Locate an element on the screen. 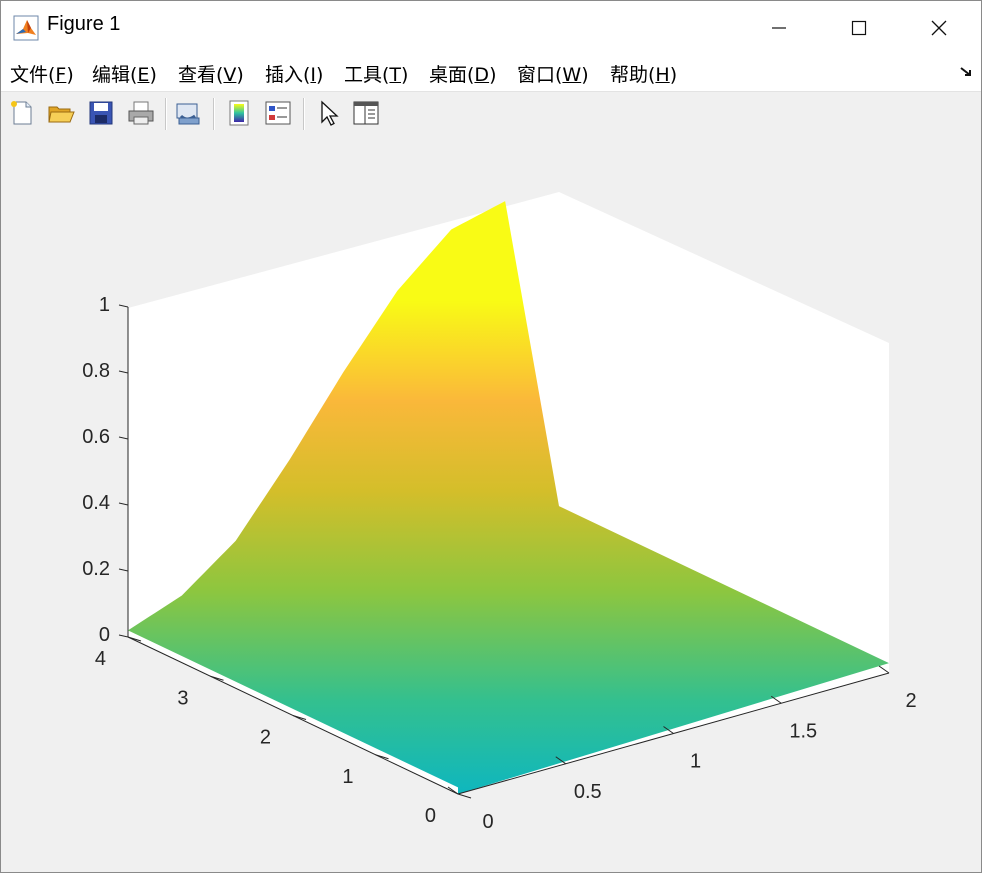  y-tick-label: 2 is located at coordinates (265, 738).